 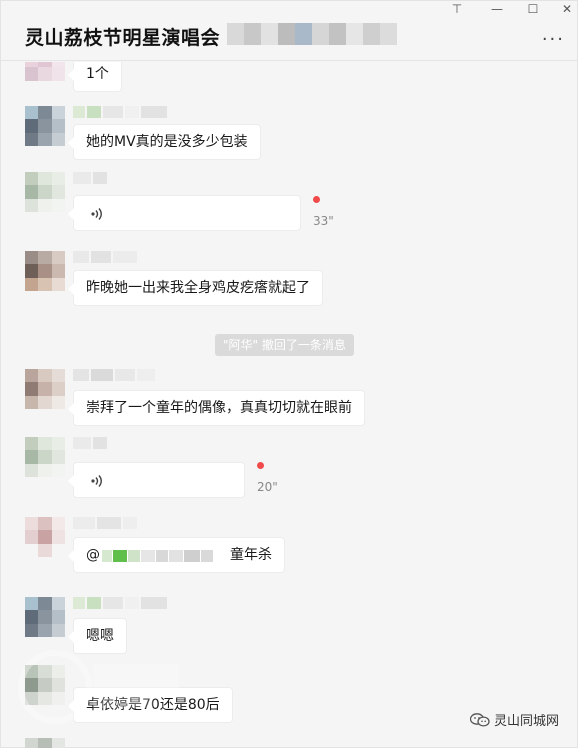 What do you see at coordinates (323, 221) in the screenshot?
I see `voice-duration: 33"` at bounding box center [323, 221].